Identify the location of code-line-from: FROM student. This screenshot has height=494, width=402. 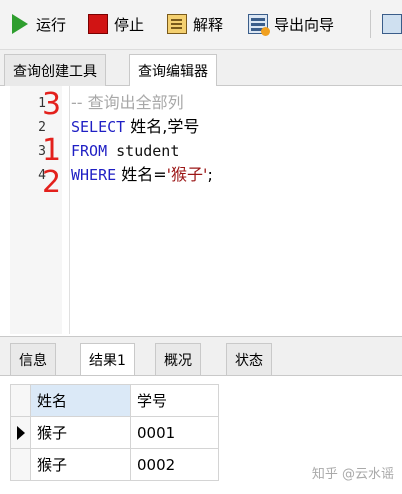
(125, 151).